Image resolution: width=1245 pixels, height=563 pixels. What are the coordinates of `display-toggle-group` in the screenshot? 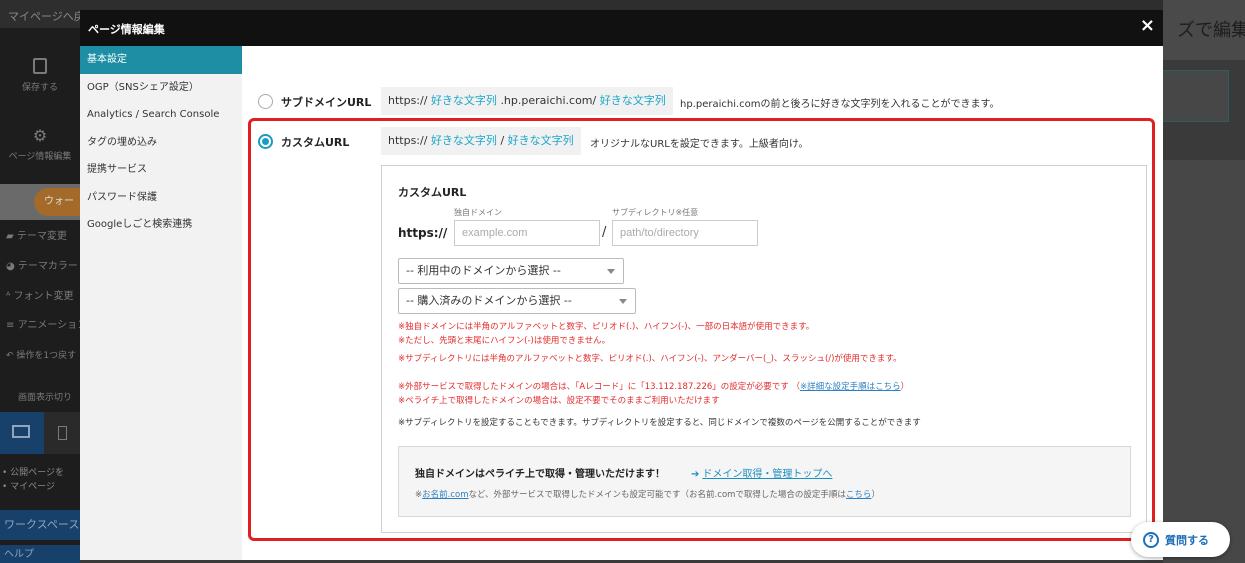 It's located at (40, 433).